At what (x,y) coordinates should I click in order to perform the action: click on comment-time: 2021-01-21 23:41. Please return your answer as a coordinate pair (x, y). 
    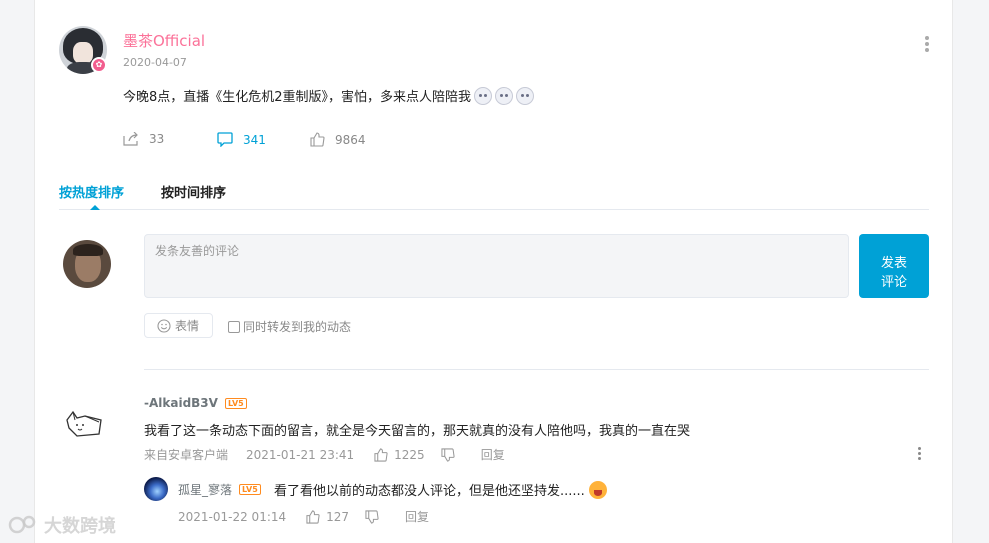
    Looking at the image, I should click on (300, 454).